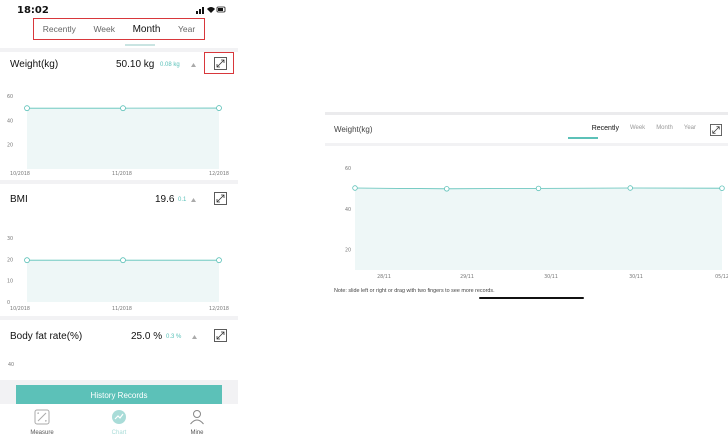  What do you see at coordinates (384, 277) in the screenshot?
I see `x-tick-label: 28/11` at bounding box center [384, 277].